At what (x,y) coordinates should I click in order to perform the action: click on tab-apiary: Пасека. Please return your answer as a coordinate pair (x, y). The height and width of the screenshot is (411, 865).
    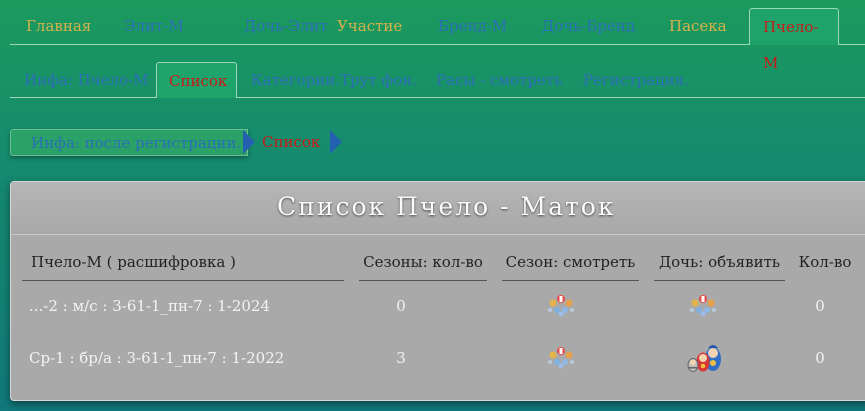
    Looking at the image, I should click on (698, 26).